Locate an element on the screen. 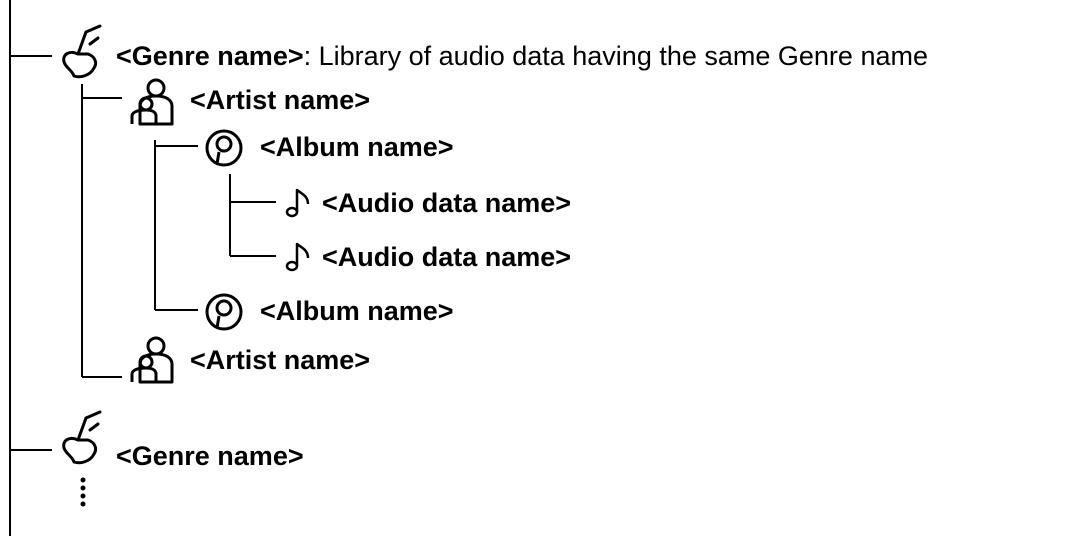  continuation-ellipsis is located at coordinates (83, 492).